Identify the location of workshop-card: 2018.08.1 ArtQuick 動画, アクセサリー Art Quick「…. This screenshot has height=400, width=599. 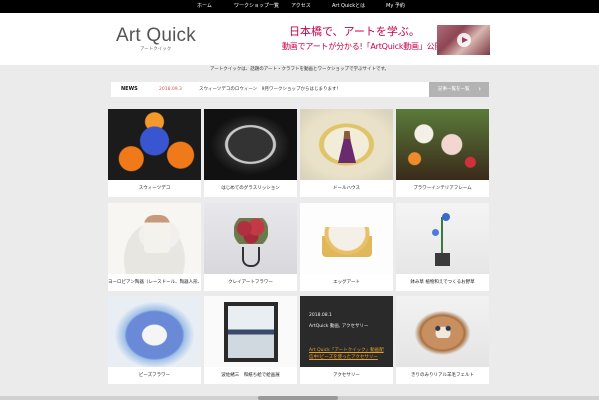
(346, 340).